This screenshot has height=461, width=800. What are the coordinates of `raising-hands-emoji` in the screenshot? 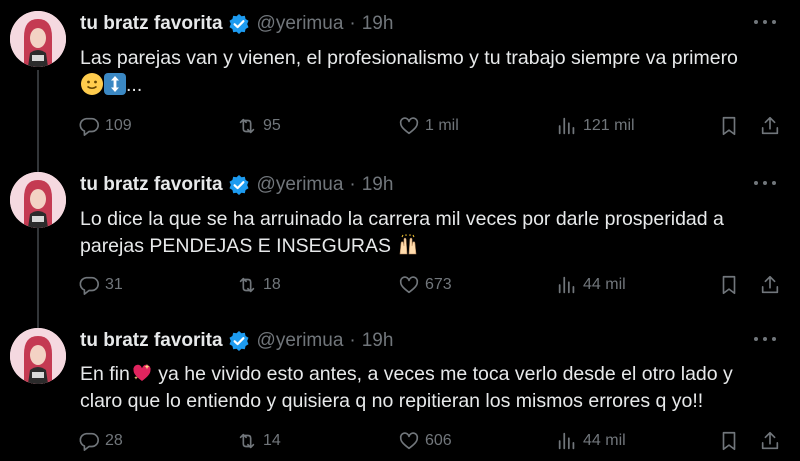 It's located at (408, 245).